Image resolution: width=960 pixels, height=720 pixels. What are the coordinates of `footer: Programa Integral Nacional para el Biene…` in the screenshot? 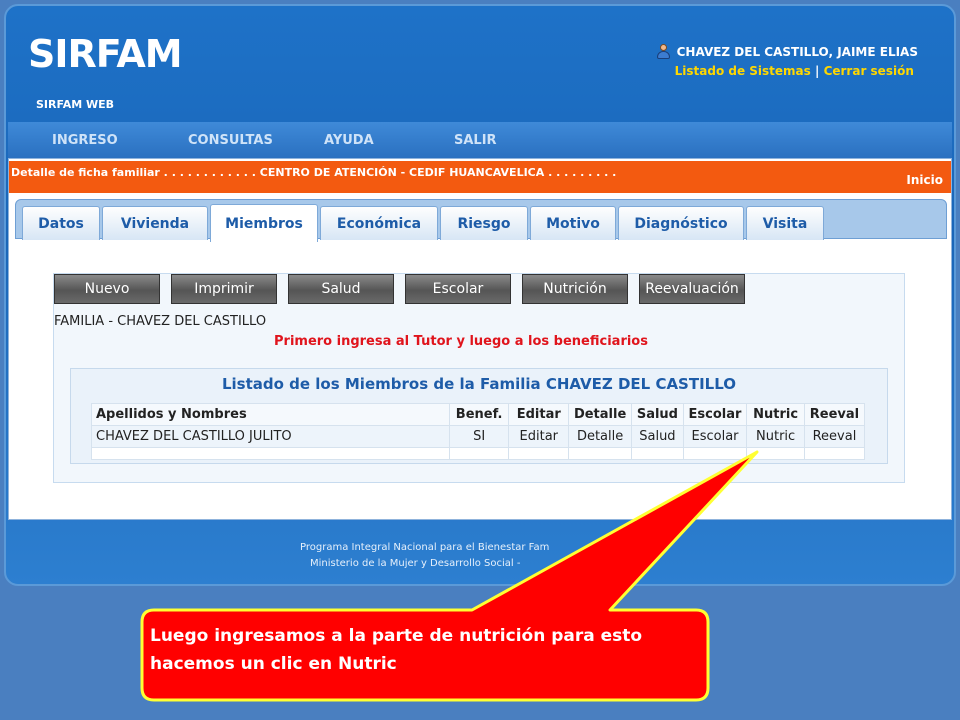 It's located at (424, 556).